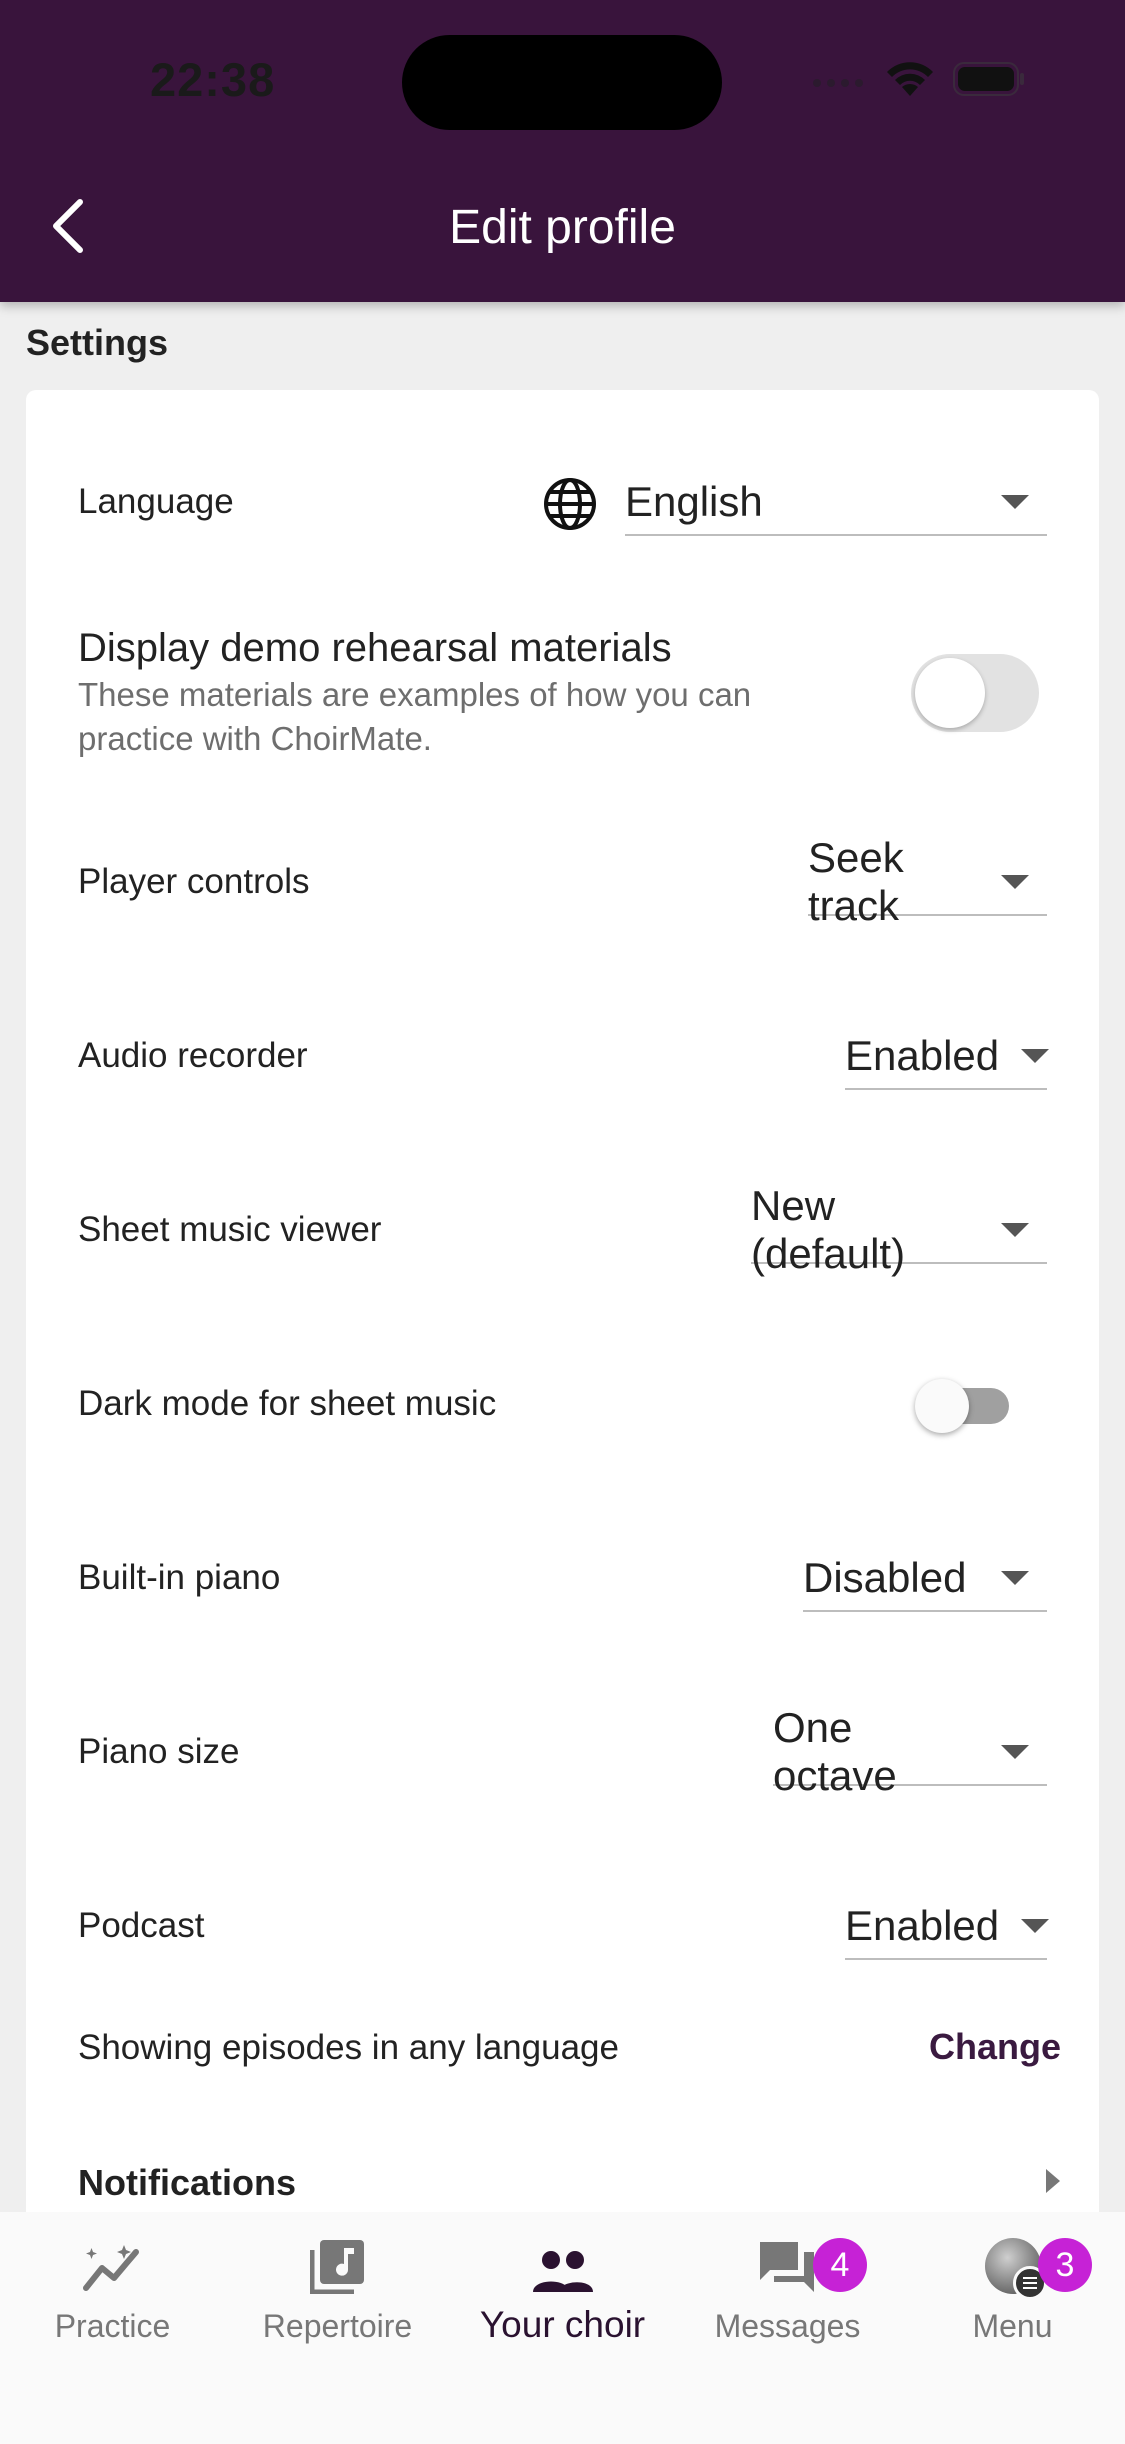 The width and height of the screenshot is (1125, 2444). Describe the element at coordinates (885, 1577) in the screenshot. I see `piano-value: Disabled` at that location.